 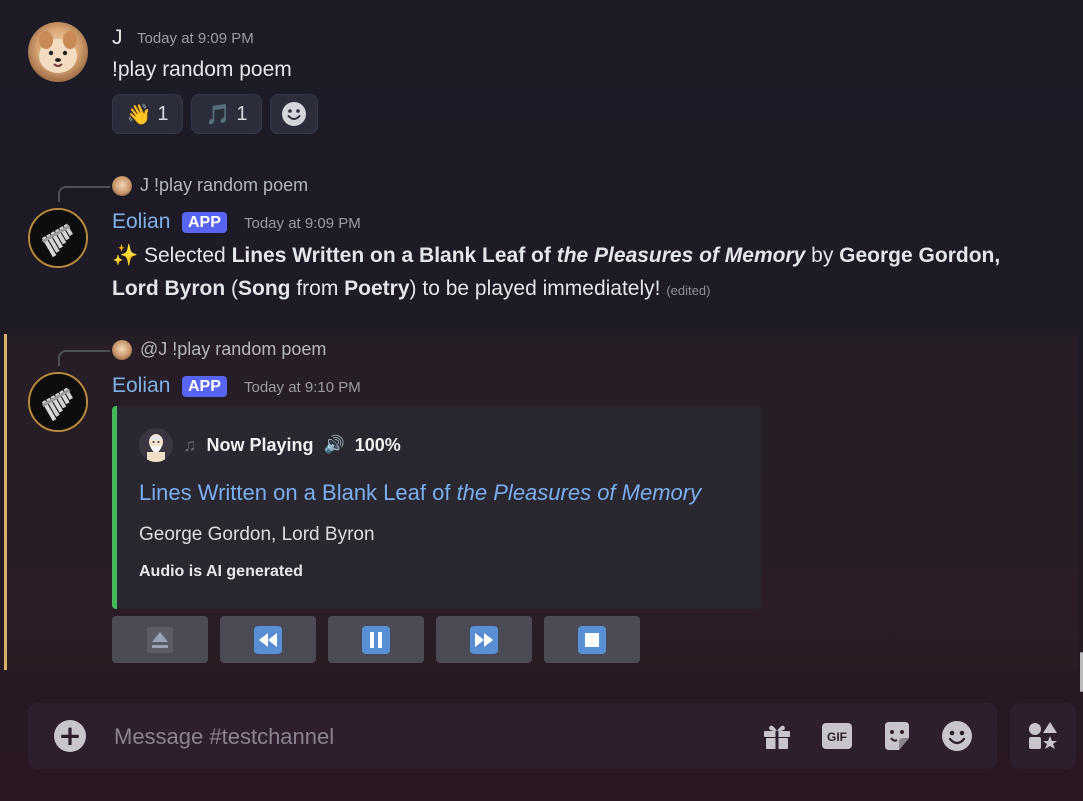 I want to click on gif-icon: GIF, so click(x=837, y=736).